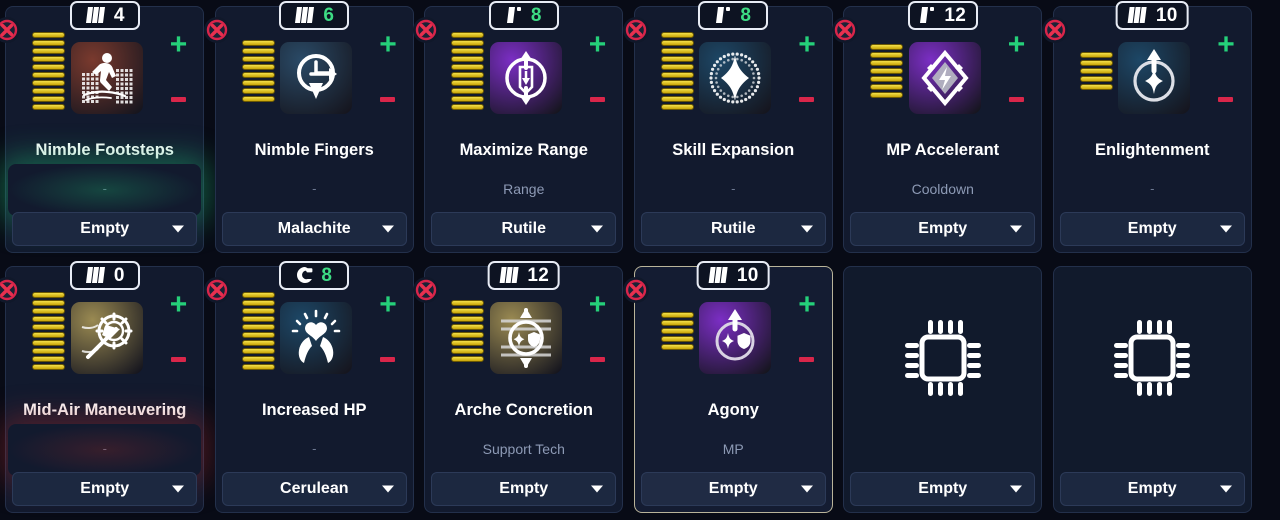 This screenshot has height=520, width=1280. What do you see at coordinates (943, 150) in the screenshot?
I see `augment-name: MP Accelerant` at bounding box center [943, 150].